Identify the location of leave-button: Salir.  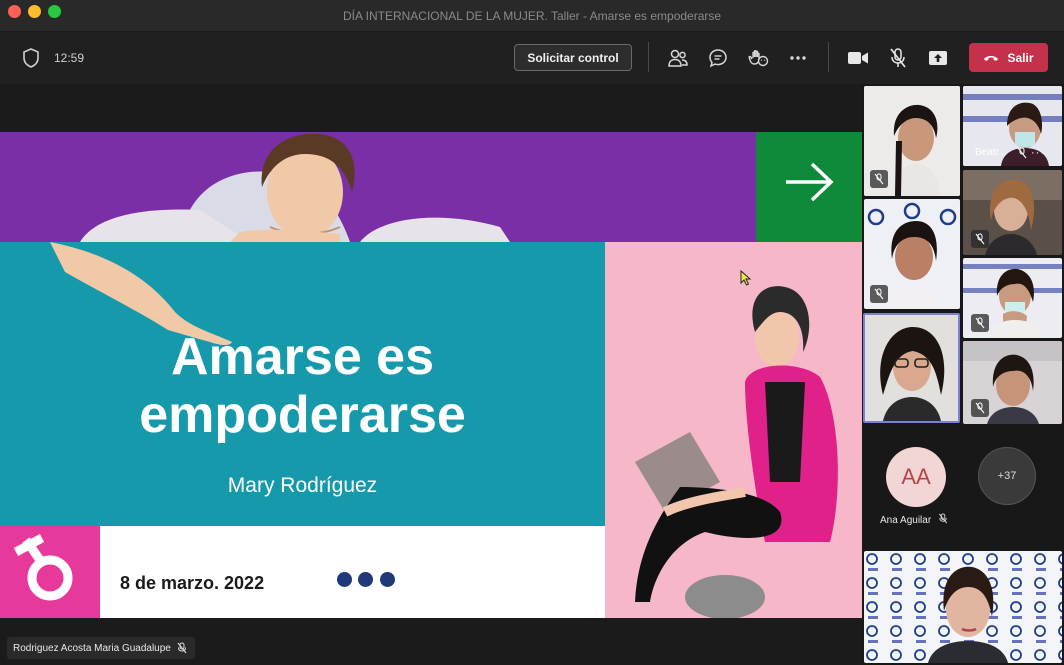
(1008, 57).